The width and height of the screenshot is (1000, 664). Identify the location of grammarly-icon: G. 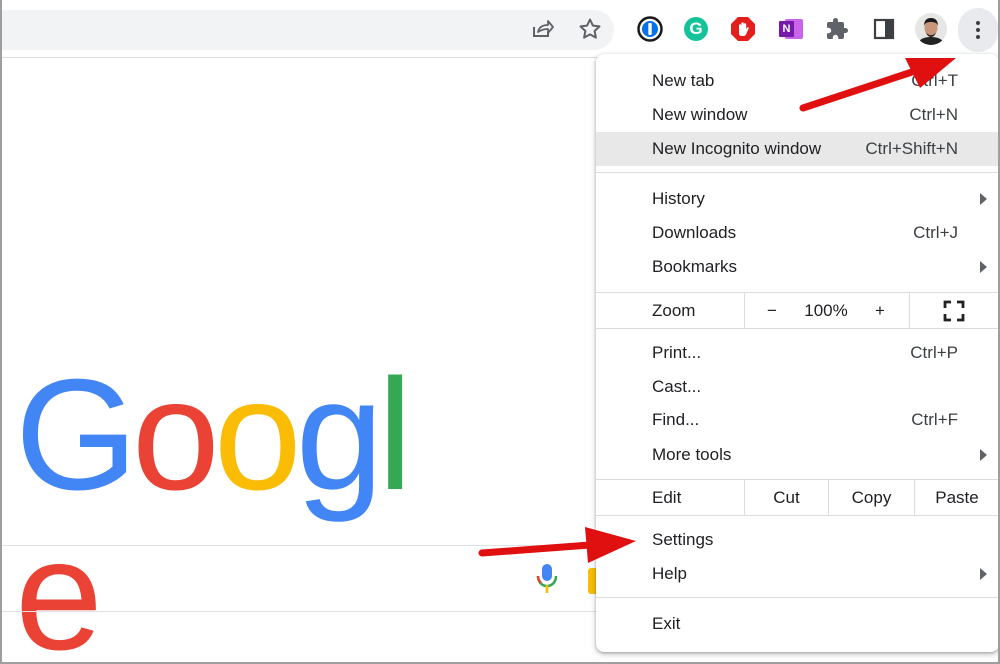
(696, 29).